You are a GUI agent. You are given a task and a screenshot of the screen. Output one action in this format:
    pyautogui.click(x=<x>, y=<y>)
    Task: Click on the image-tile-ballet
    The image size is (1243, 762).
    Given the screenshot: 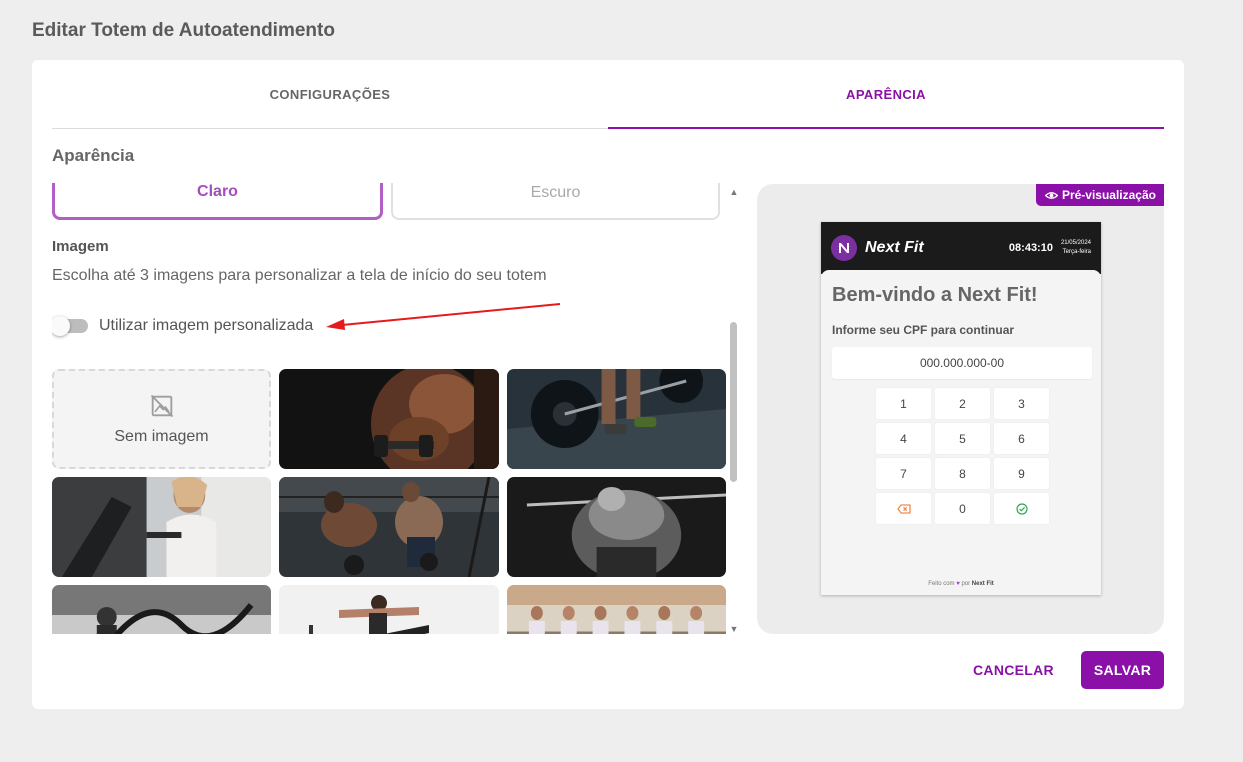 What is the action you would take?
    pyautogui.click(x=616, y=609)
    